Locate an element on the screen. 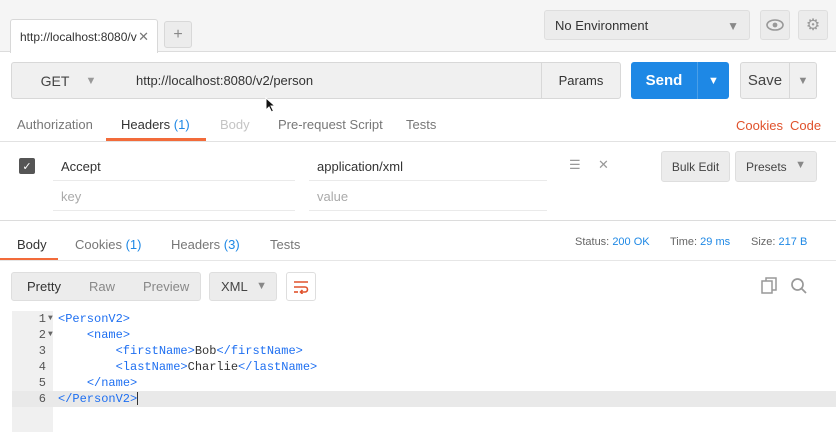 The width and height of the screenshot is (836, 432). response-size: Size: 217 B is located at coordinates (779, 242).